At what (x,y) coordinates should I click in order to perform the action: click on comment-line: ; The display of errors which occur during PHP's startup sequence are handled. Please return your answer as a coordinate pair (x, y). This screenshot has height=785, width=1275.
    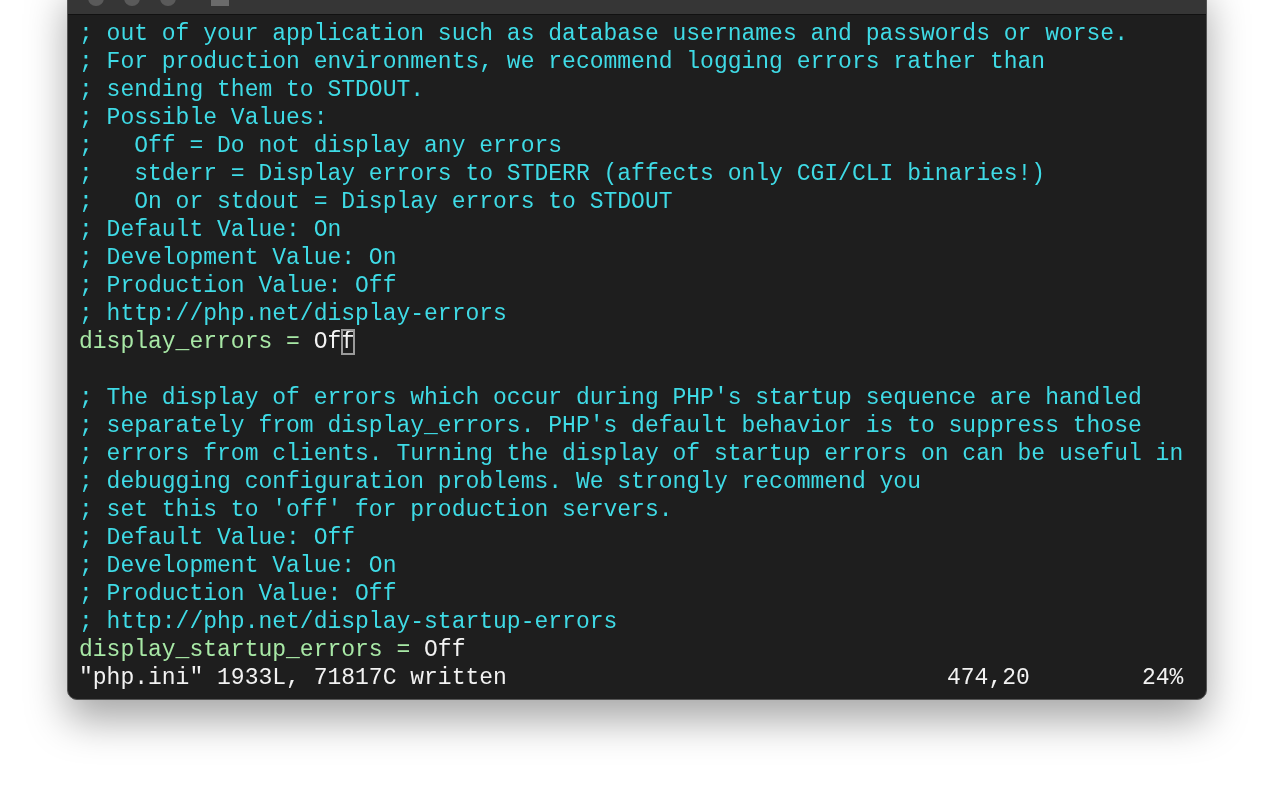
    Looking at the image, I should click on (610, 398).